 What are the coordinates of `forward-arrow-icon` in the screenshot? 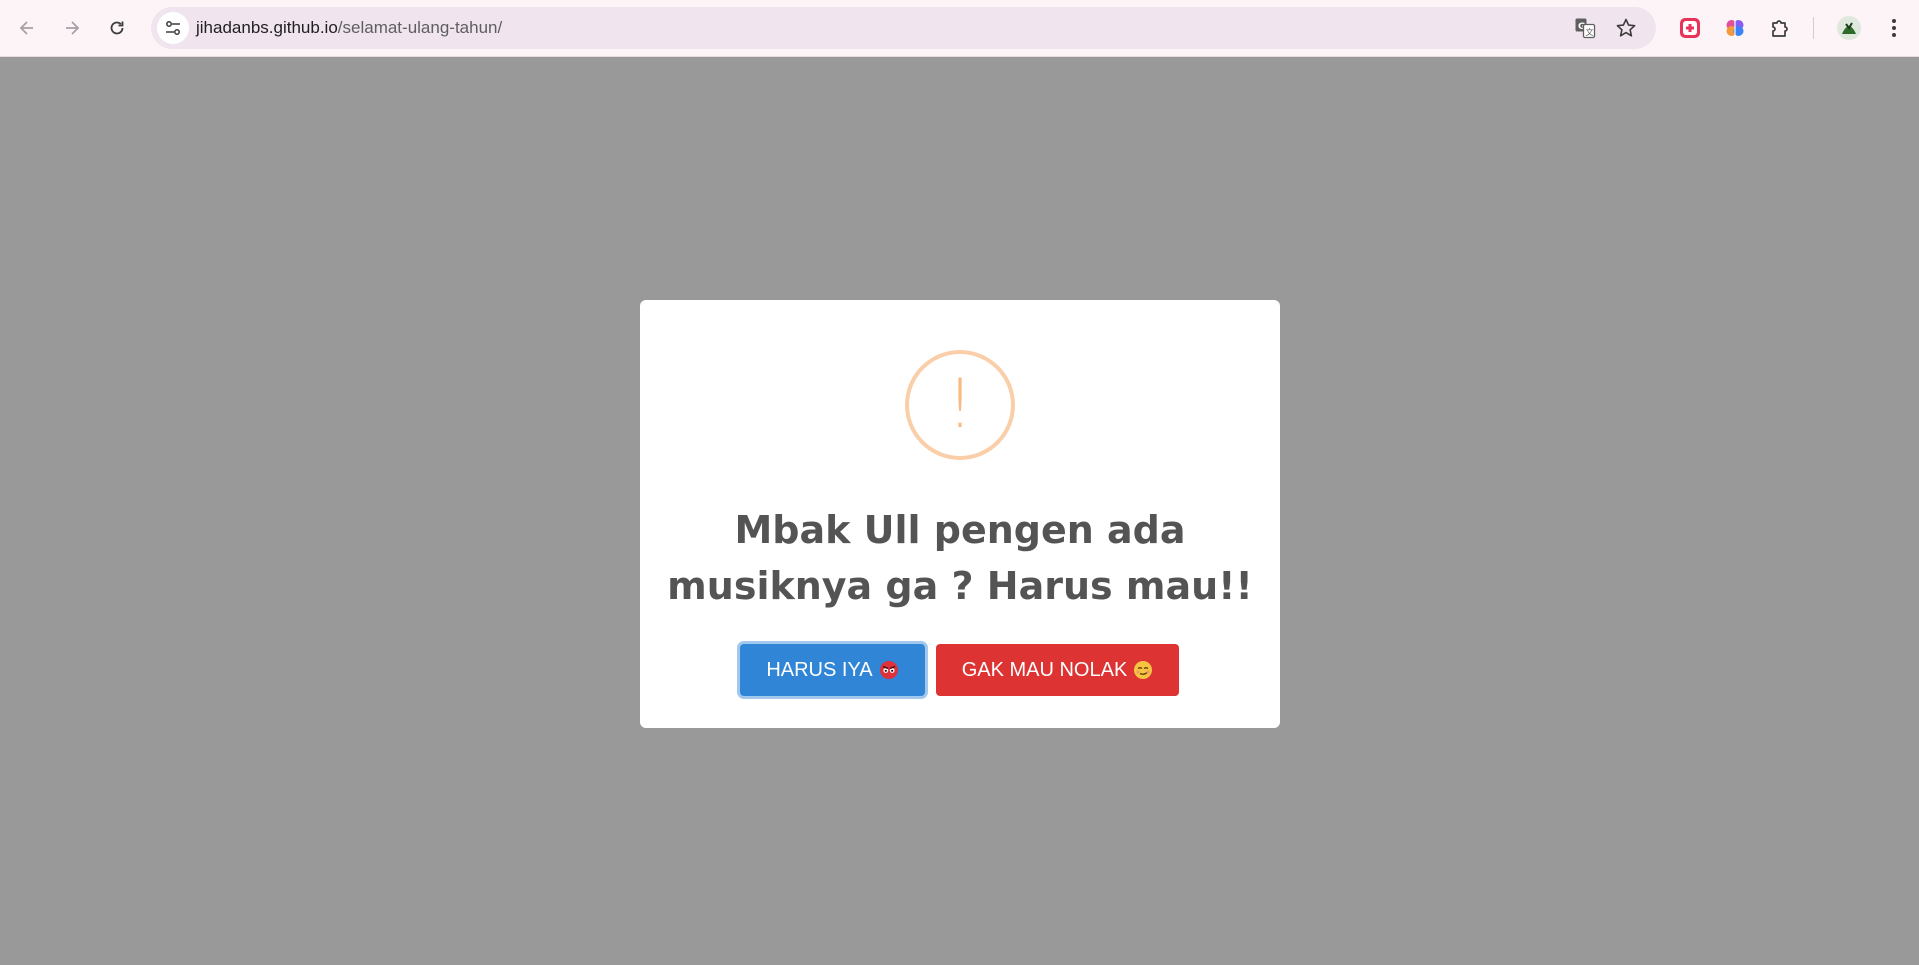 It's located at (73, 28).